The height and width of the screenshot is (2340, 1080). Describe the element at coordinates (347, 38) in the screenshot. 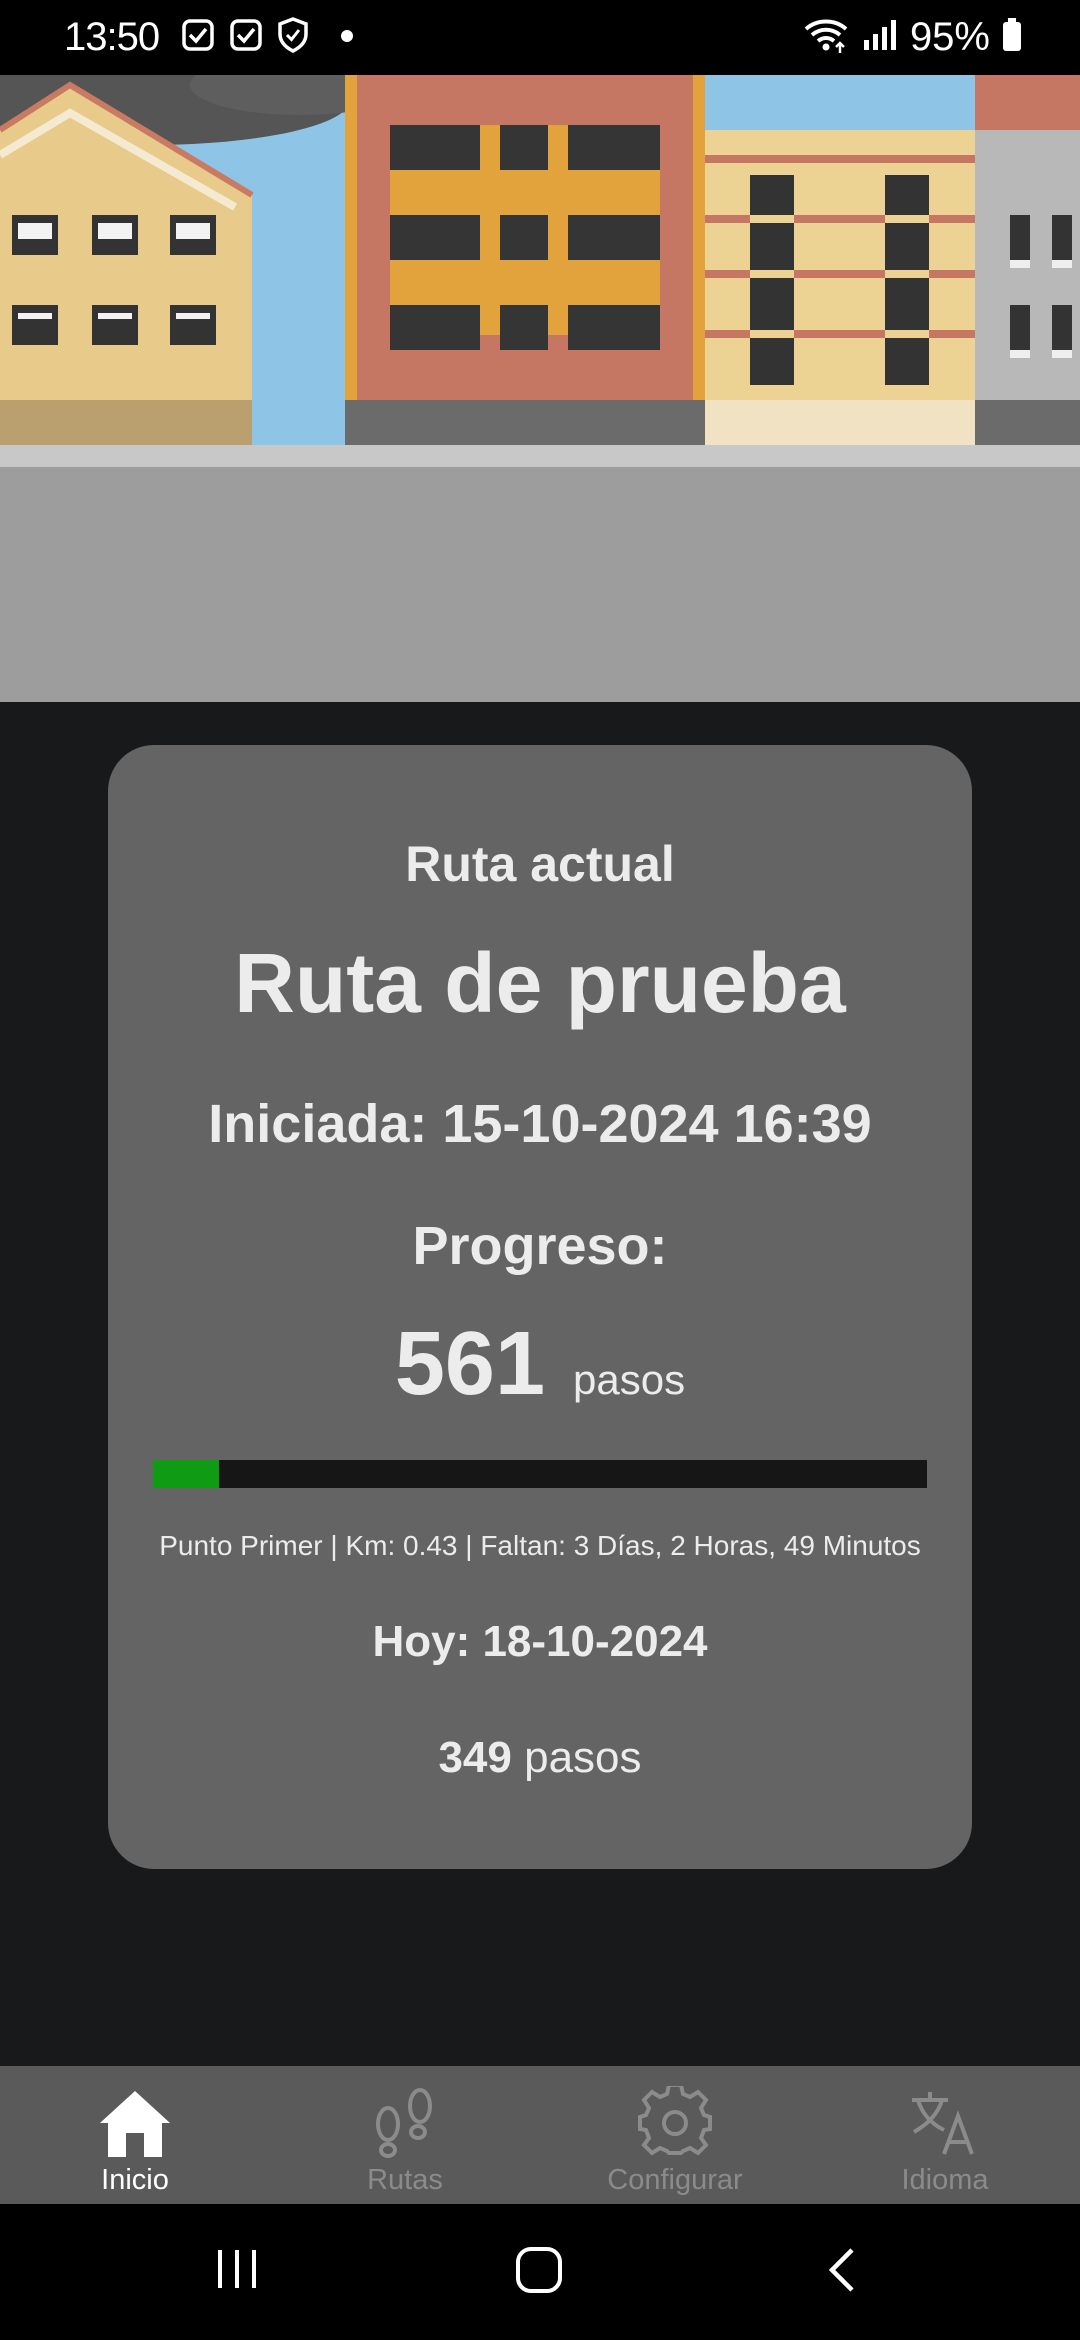

I see `dot-icon` at that location.